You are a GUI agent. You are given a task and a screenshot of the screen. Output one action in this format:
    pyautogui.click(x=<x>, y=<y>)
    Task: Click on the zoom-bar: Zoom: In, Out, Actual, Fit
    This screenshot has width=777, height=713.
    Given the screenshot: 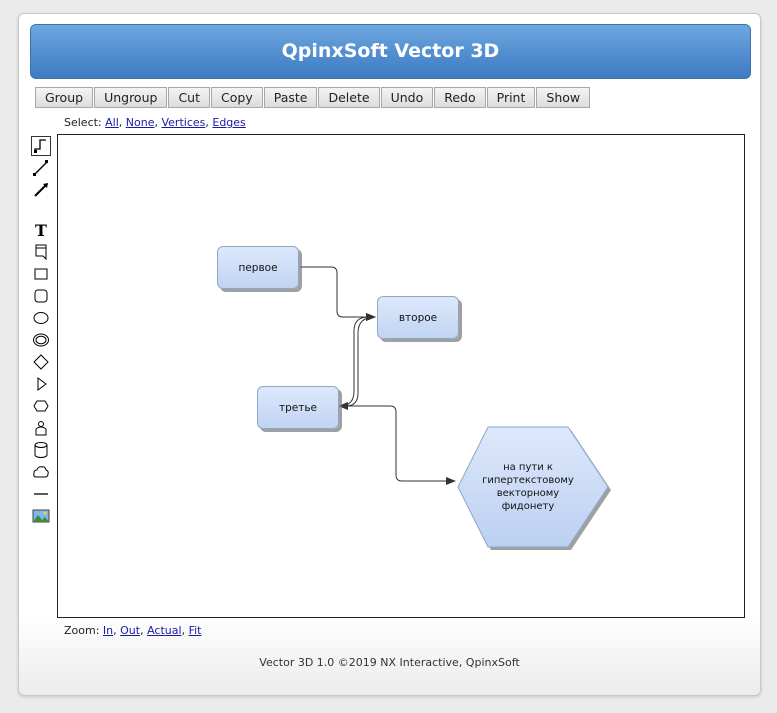 What is the action you would take?
    pyautogui.click(x=133, y=630)
    